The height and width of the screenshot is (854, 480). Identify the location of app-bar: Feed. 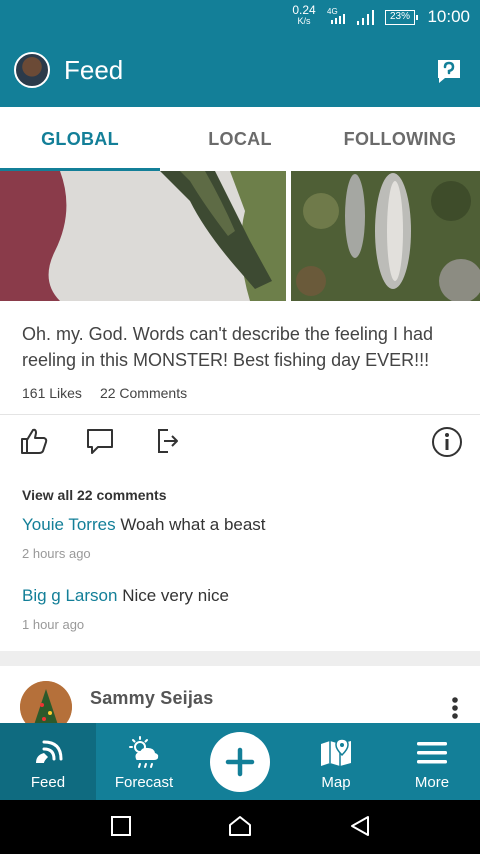
(240, 70).